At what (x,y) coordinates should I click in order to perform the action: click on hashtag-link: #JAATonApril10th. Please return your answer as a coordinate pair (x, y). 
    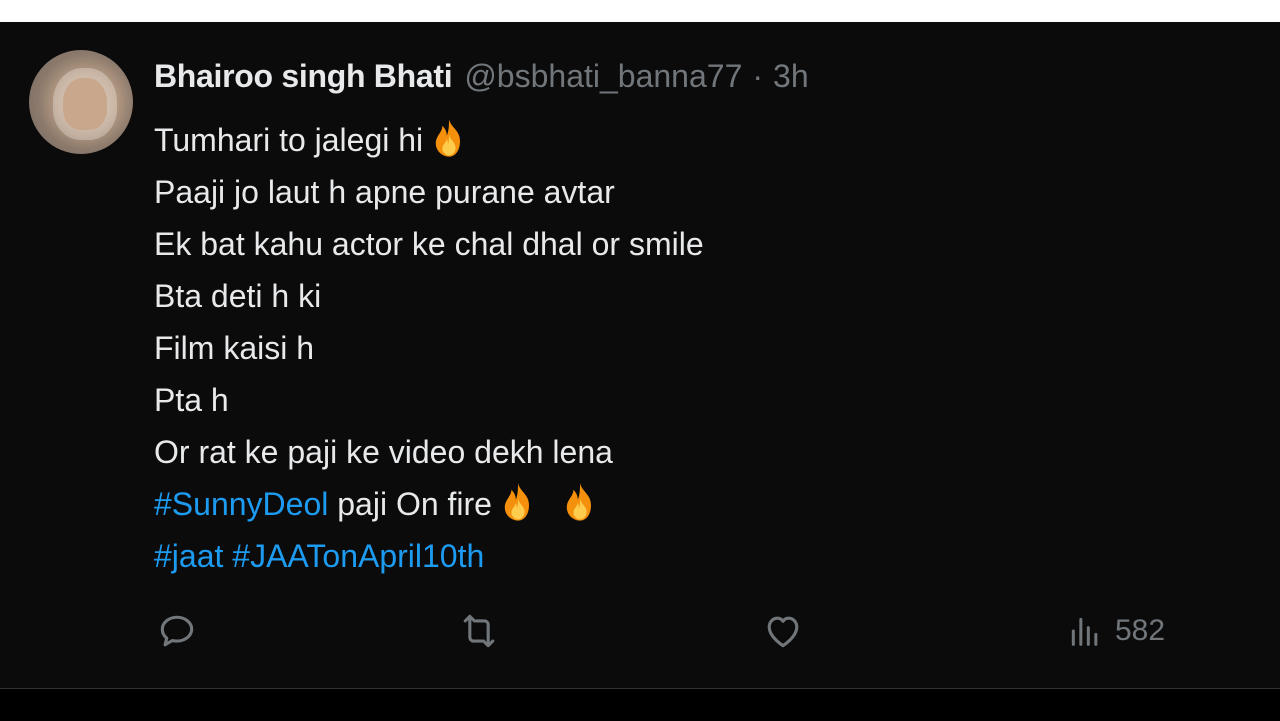
    Looking at the image, I should click on (358, 556).